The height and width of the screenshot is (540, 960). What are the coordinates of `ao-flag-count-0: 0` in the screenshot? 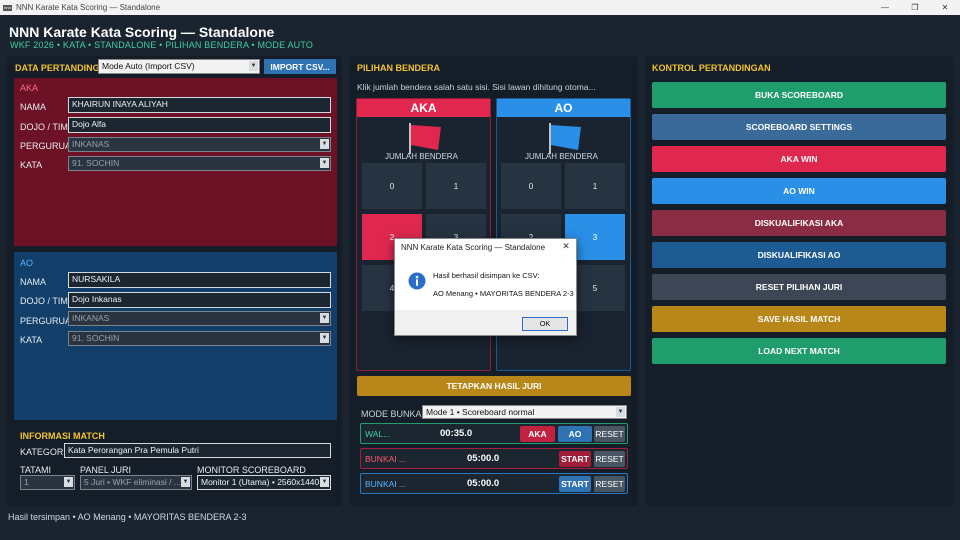 It's located at (531, 186).